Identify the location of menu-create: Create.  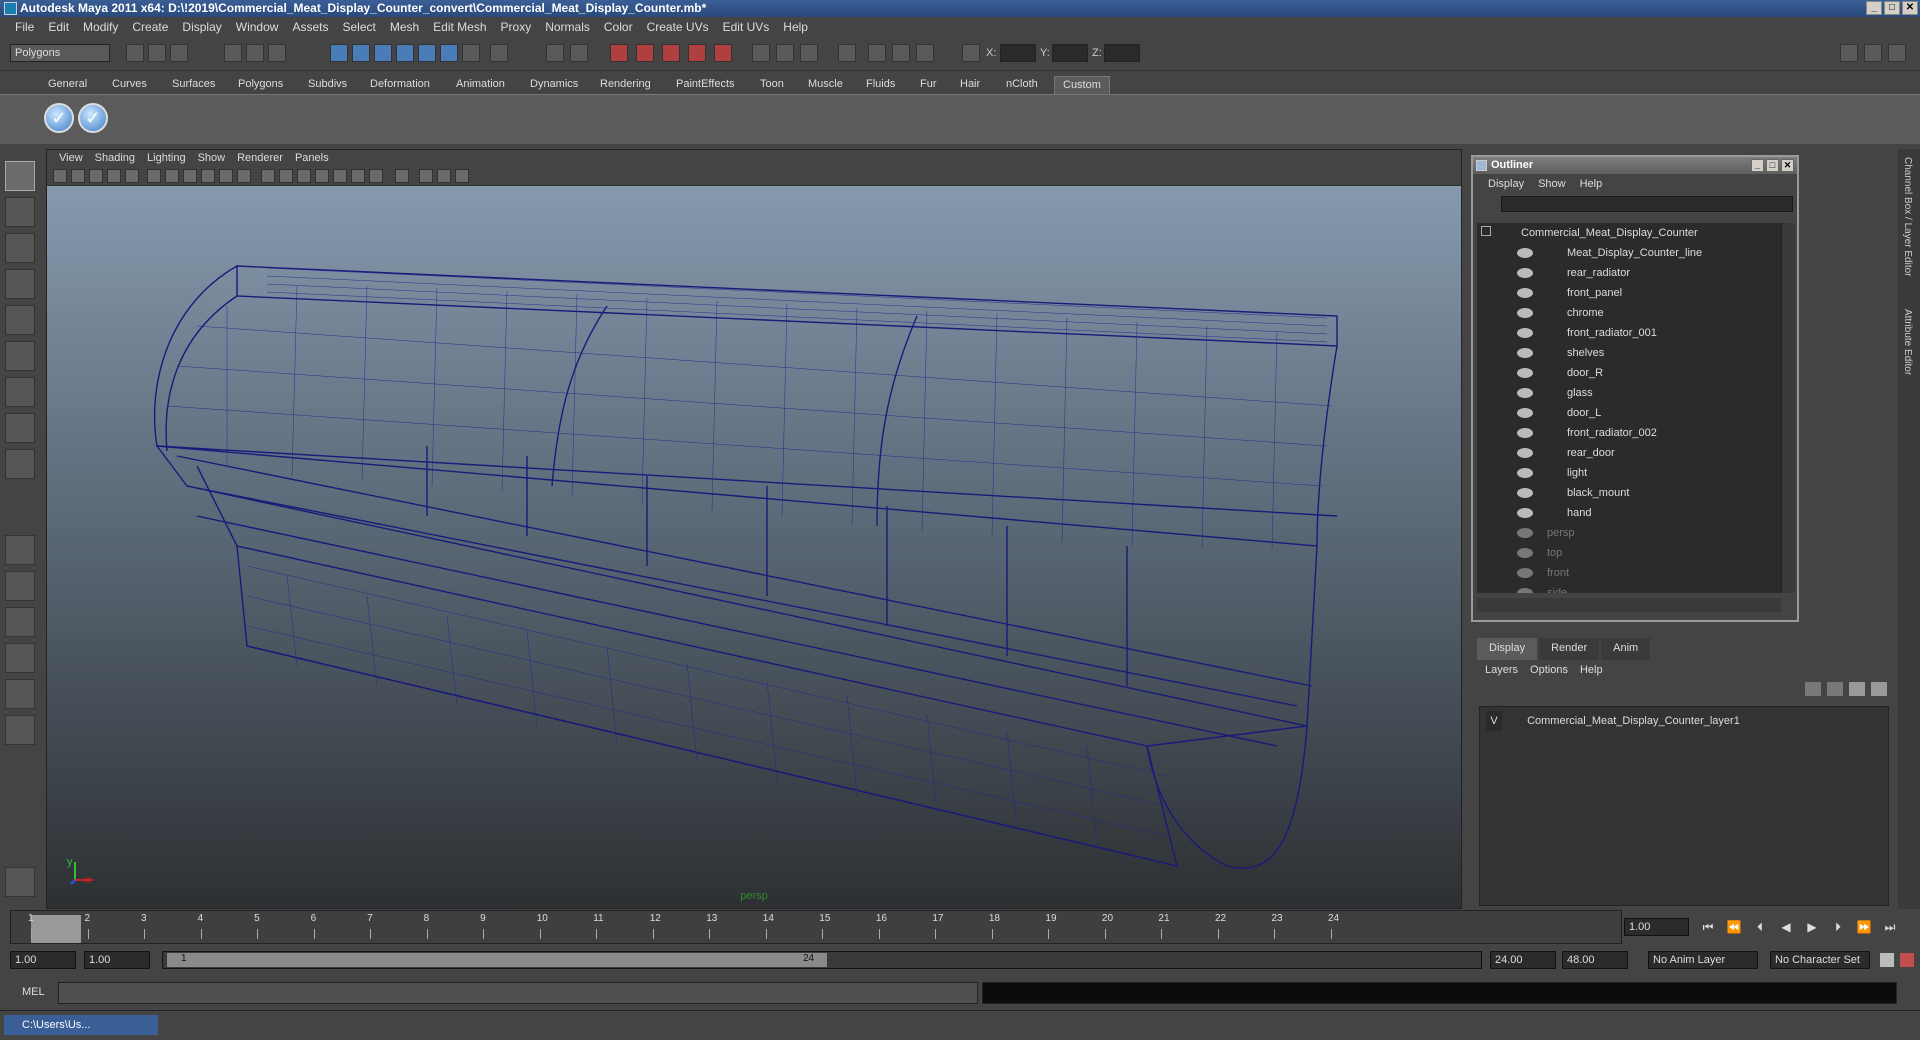
(150, 27).